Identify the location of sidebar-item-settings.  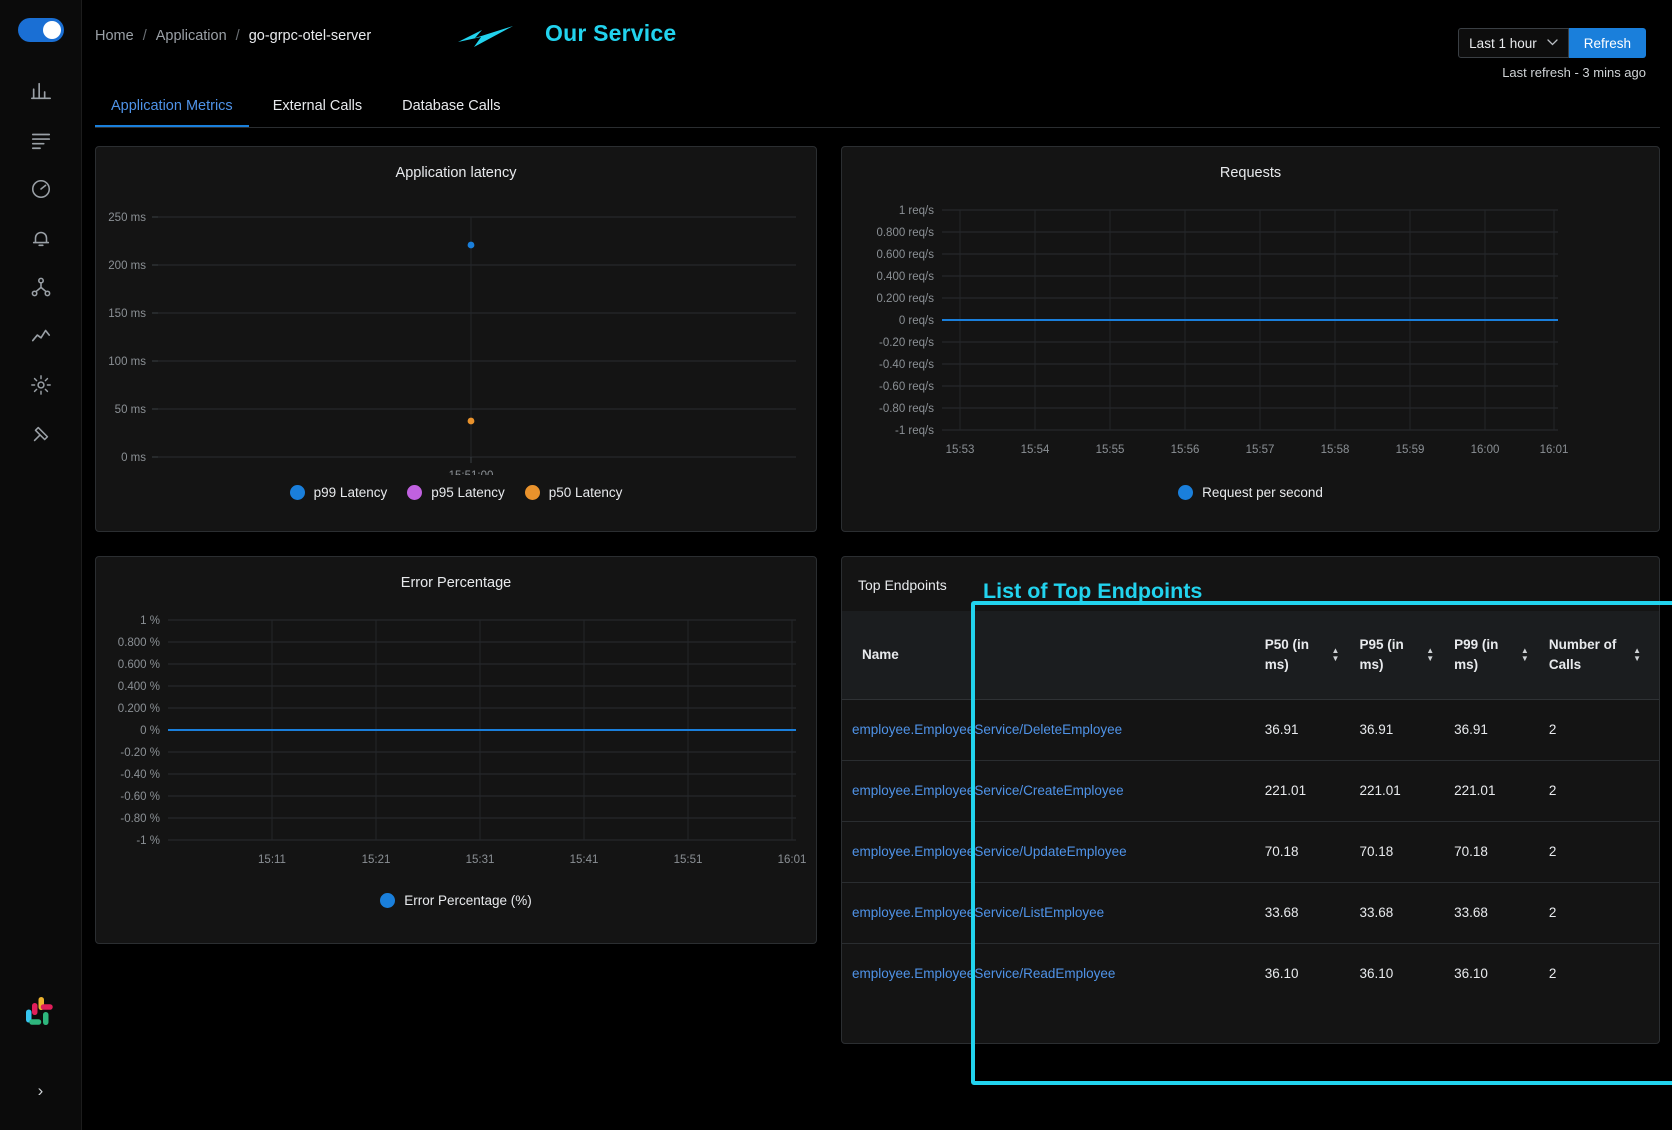
(41, 385).